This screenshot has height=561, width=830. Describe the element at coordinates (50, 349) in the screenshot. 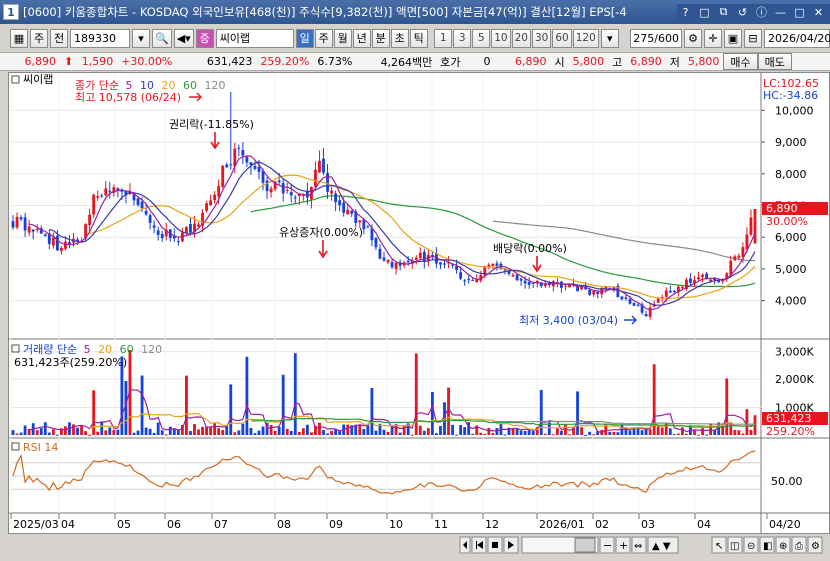

I see `volume-legend-prefix: 거래량 단순` at that location.